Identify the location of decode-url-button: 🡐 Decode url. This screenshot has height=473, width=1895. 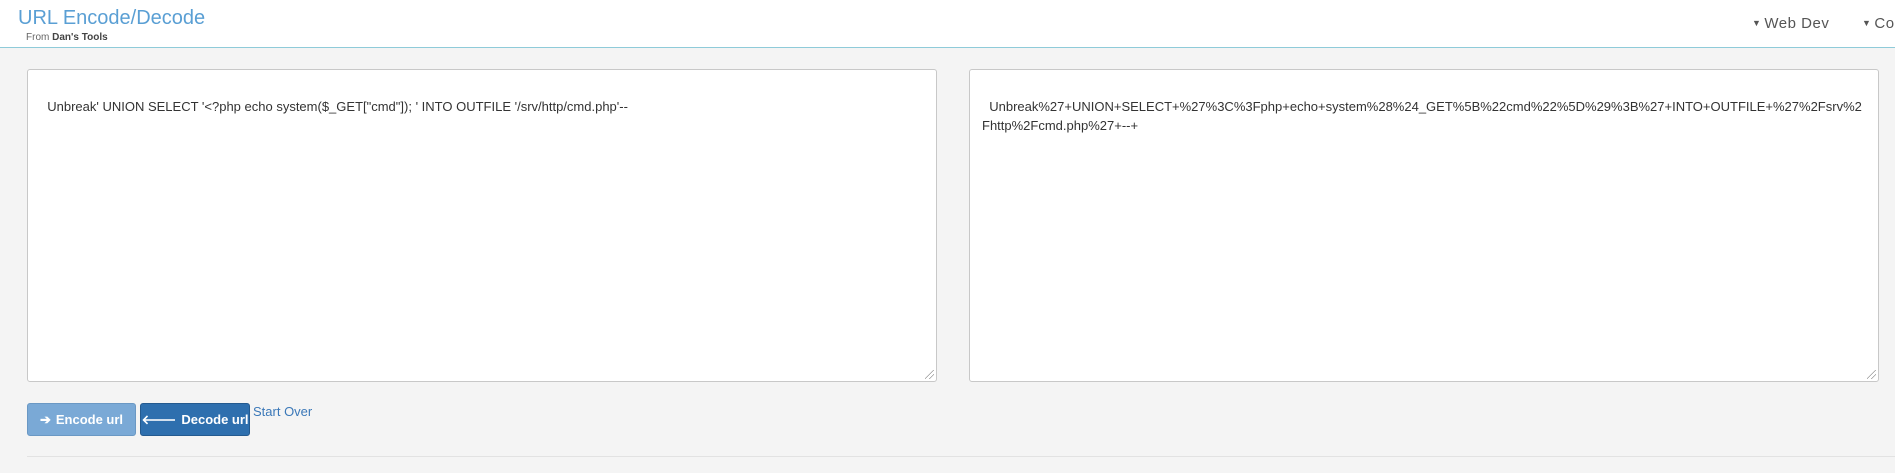
(195, 419).